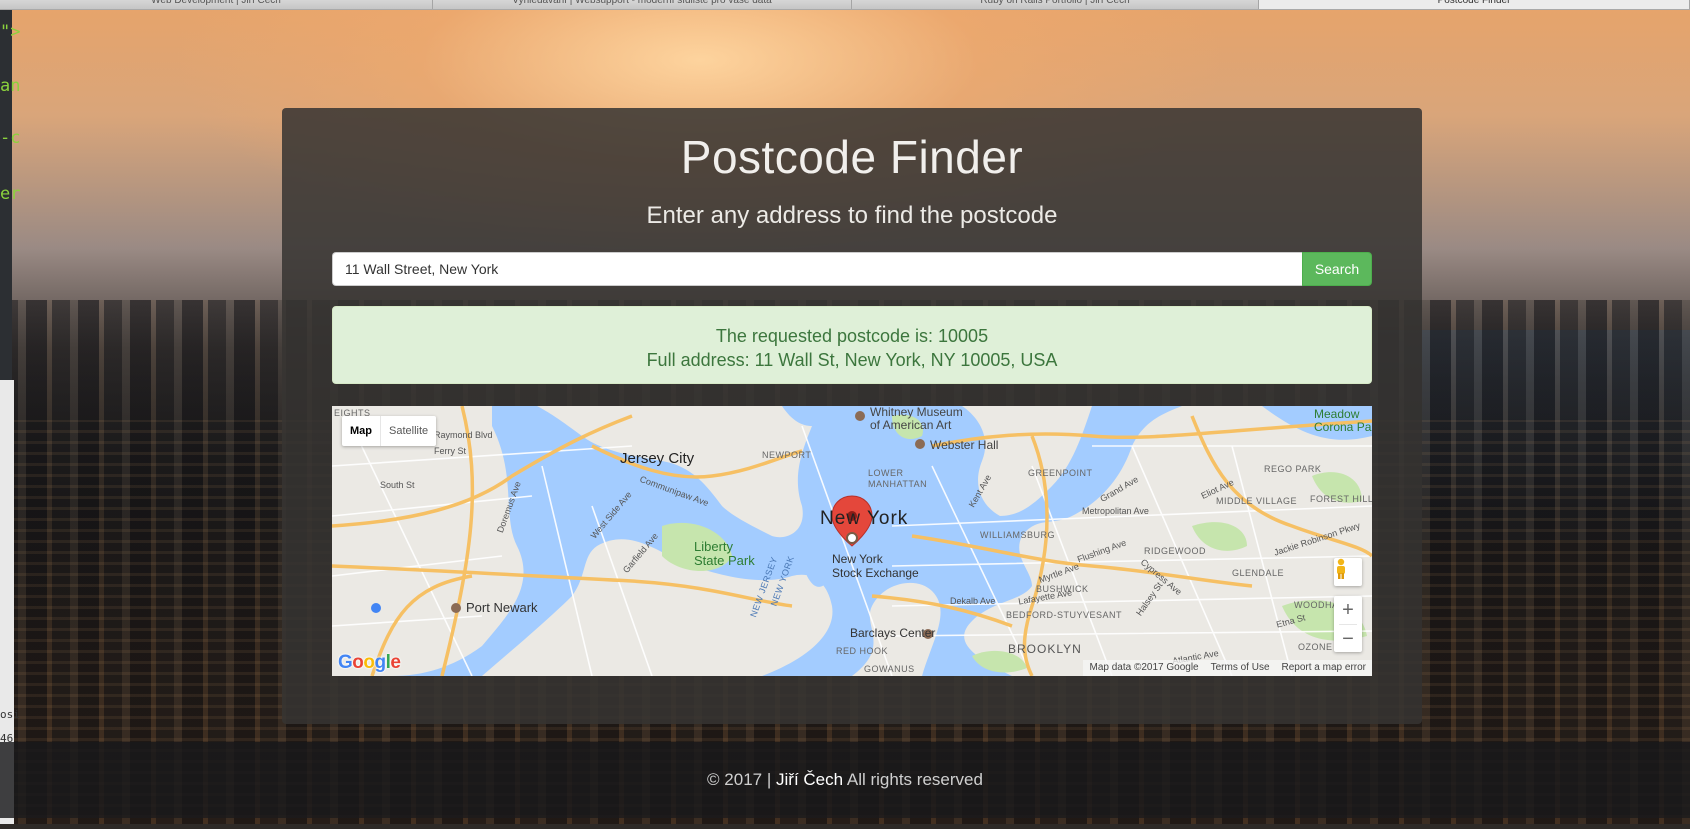  Describe the element at coordinates (1240, 668) in the screenshot. I see `terms-of-use-link: Terms of Use` at that location.